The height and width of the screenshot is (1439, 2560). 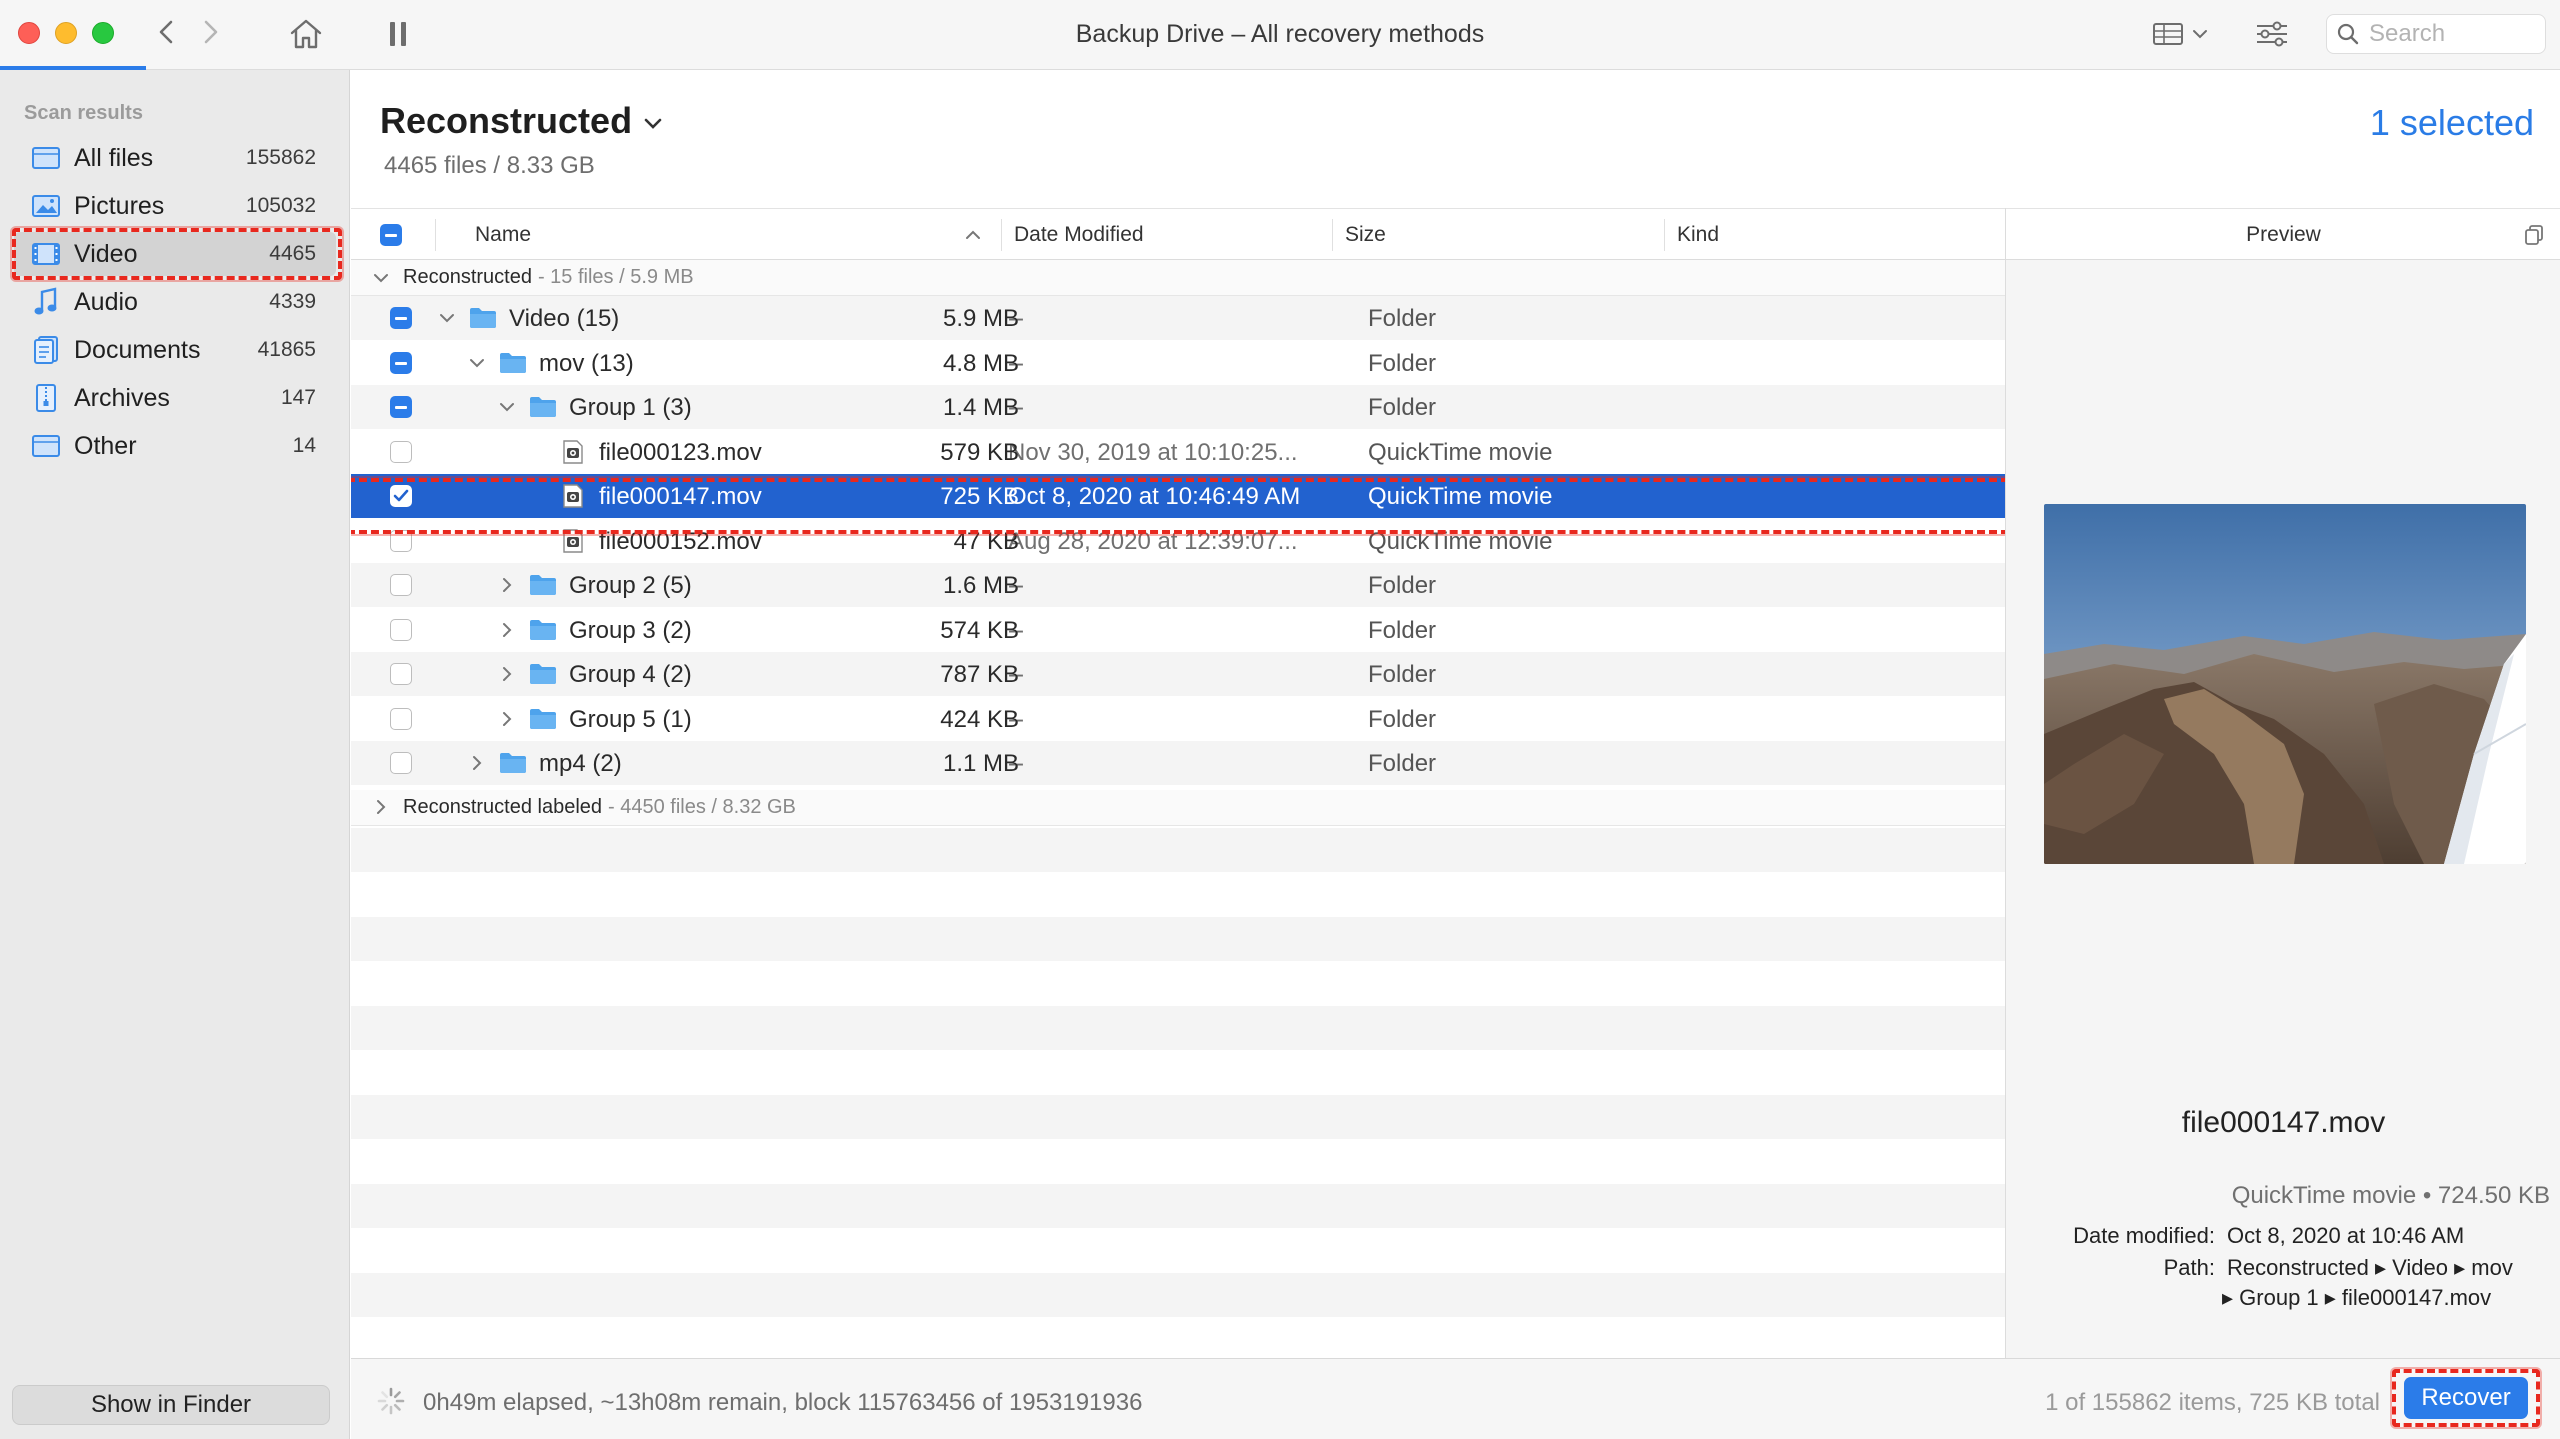 What do you see at coordinates (175, 158) in the screenshot?
I see `sidebar-item-all-files: All files 155862` at bounding box center [175, 158].